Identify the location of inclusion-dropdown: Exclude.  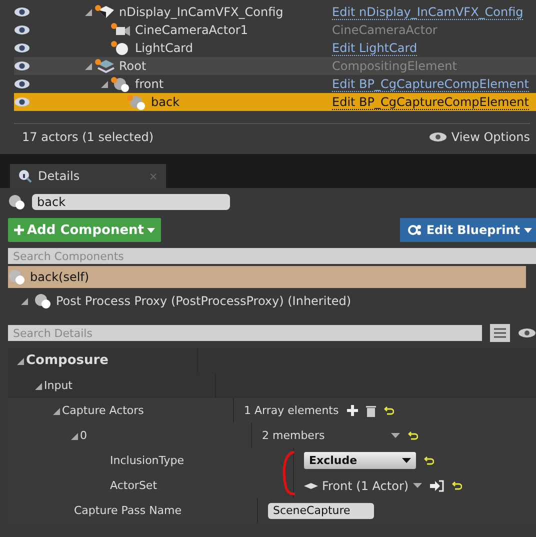
(360, 460).